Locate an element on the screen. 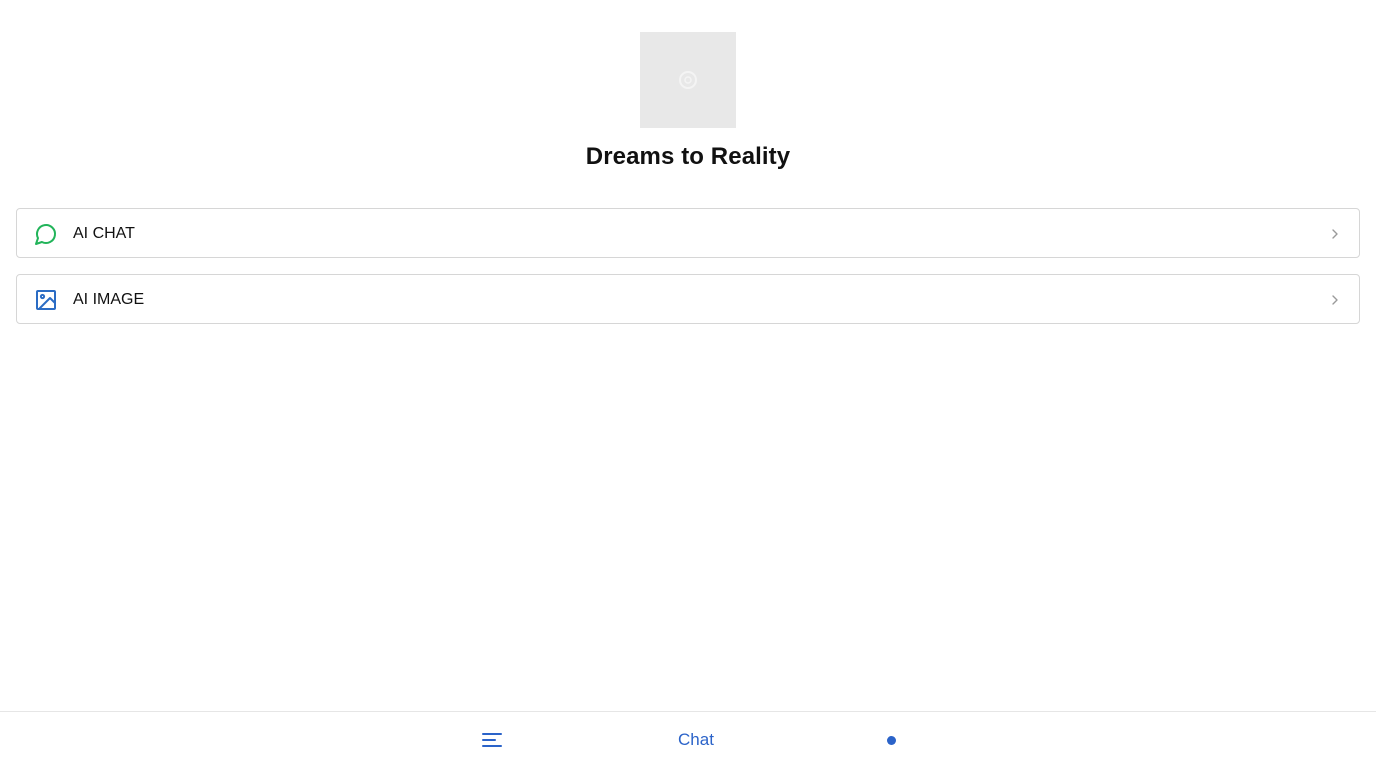 The width and height of the screenshot is (1376, 768). hamburger-menu-icon is located at coordinates (492, 740).